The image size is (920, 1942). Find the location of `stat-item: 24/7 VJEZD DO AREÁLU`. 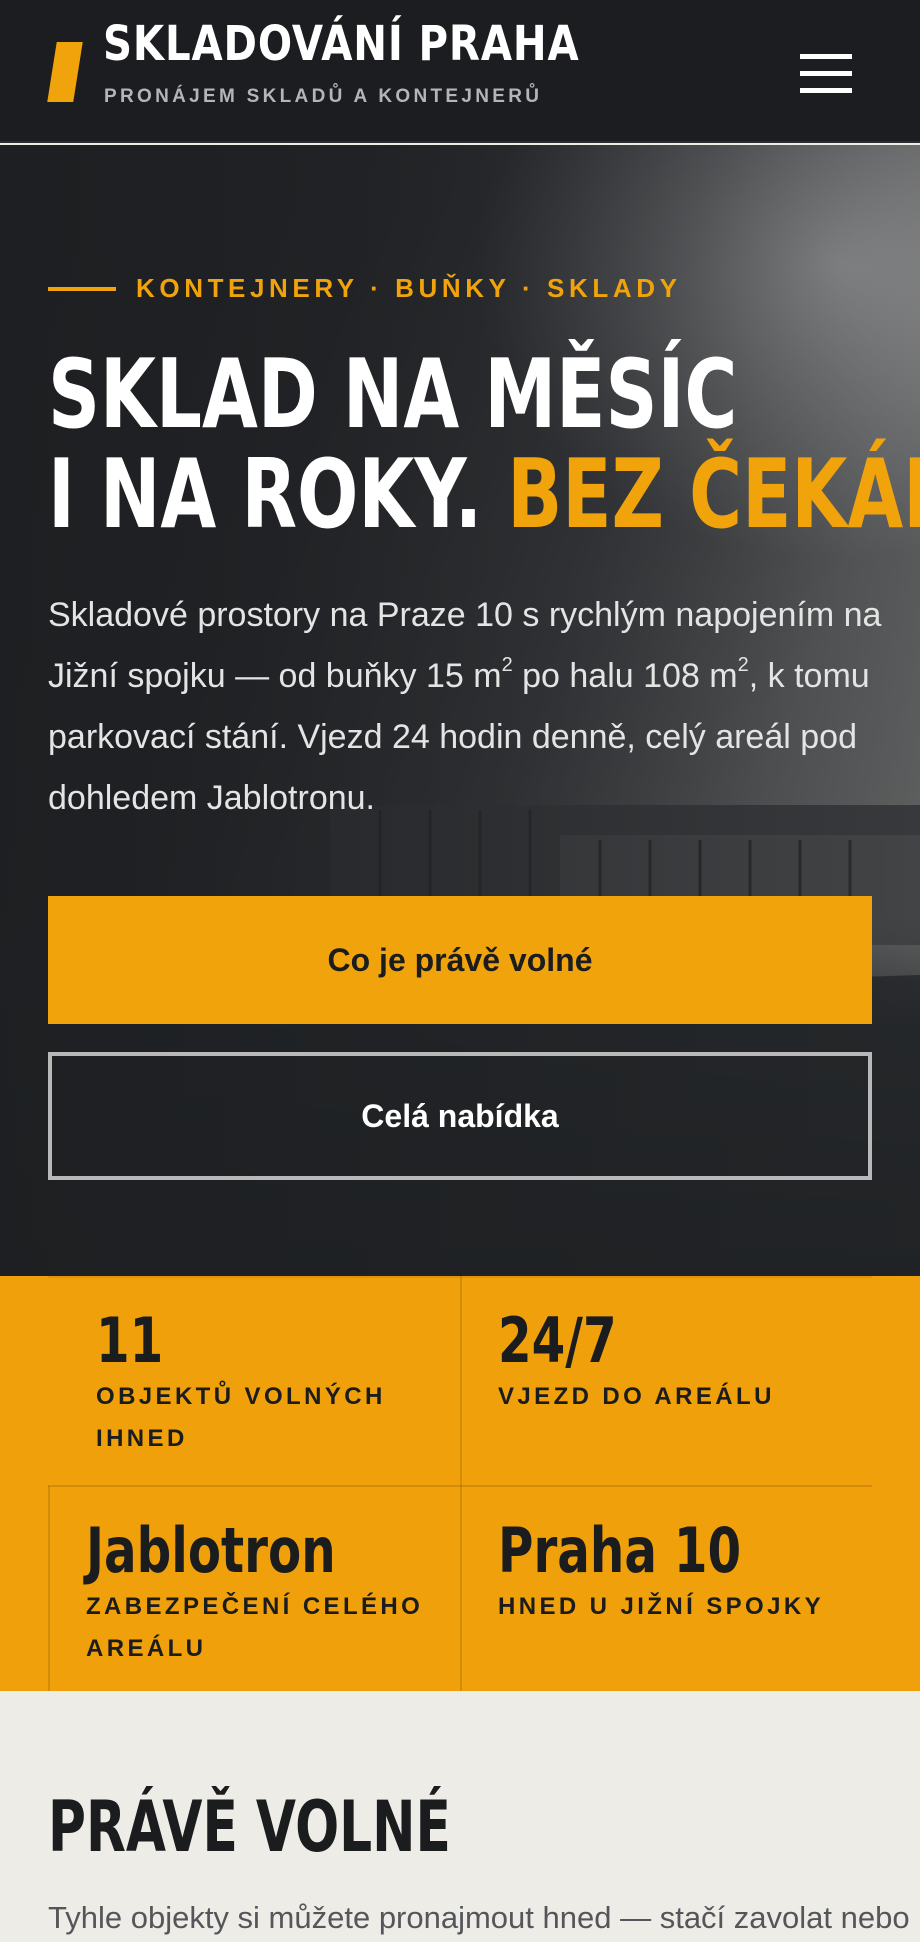

stat-item: 24/7 VJEZD DO AREÁLU is located at coordinates (683, 1362).